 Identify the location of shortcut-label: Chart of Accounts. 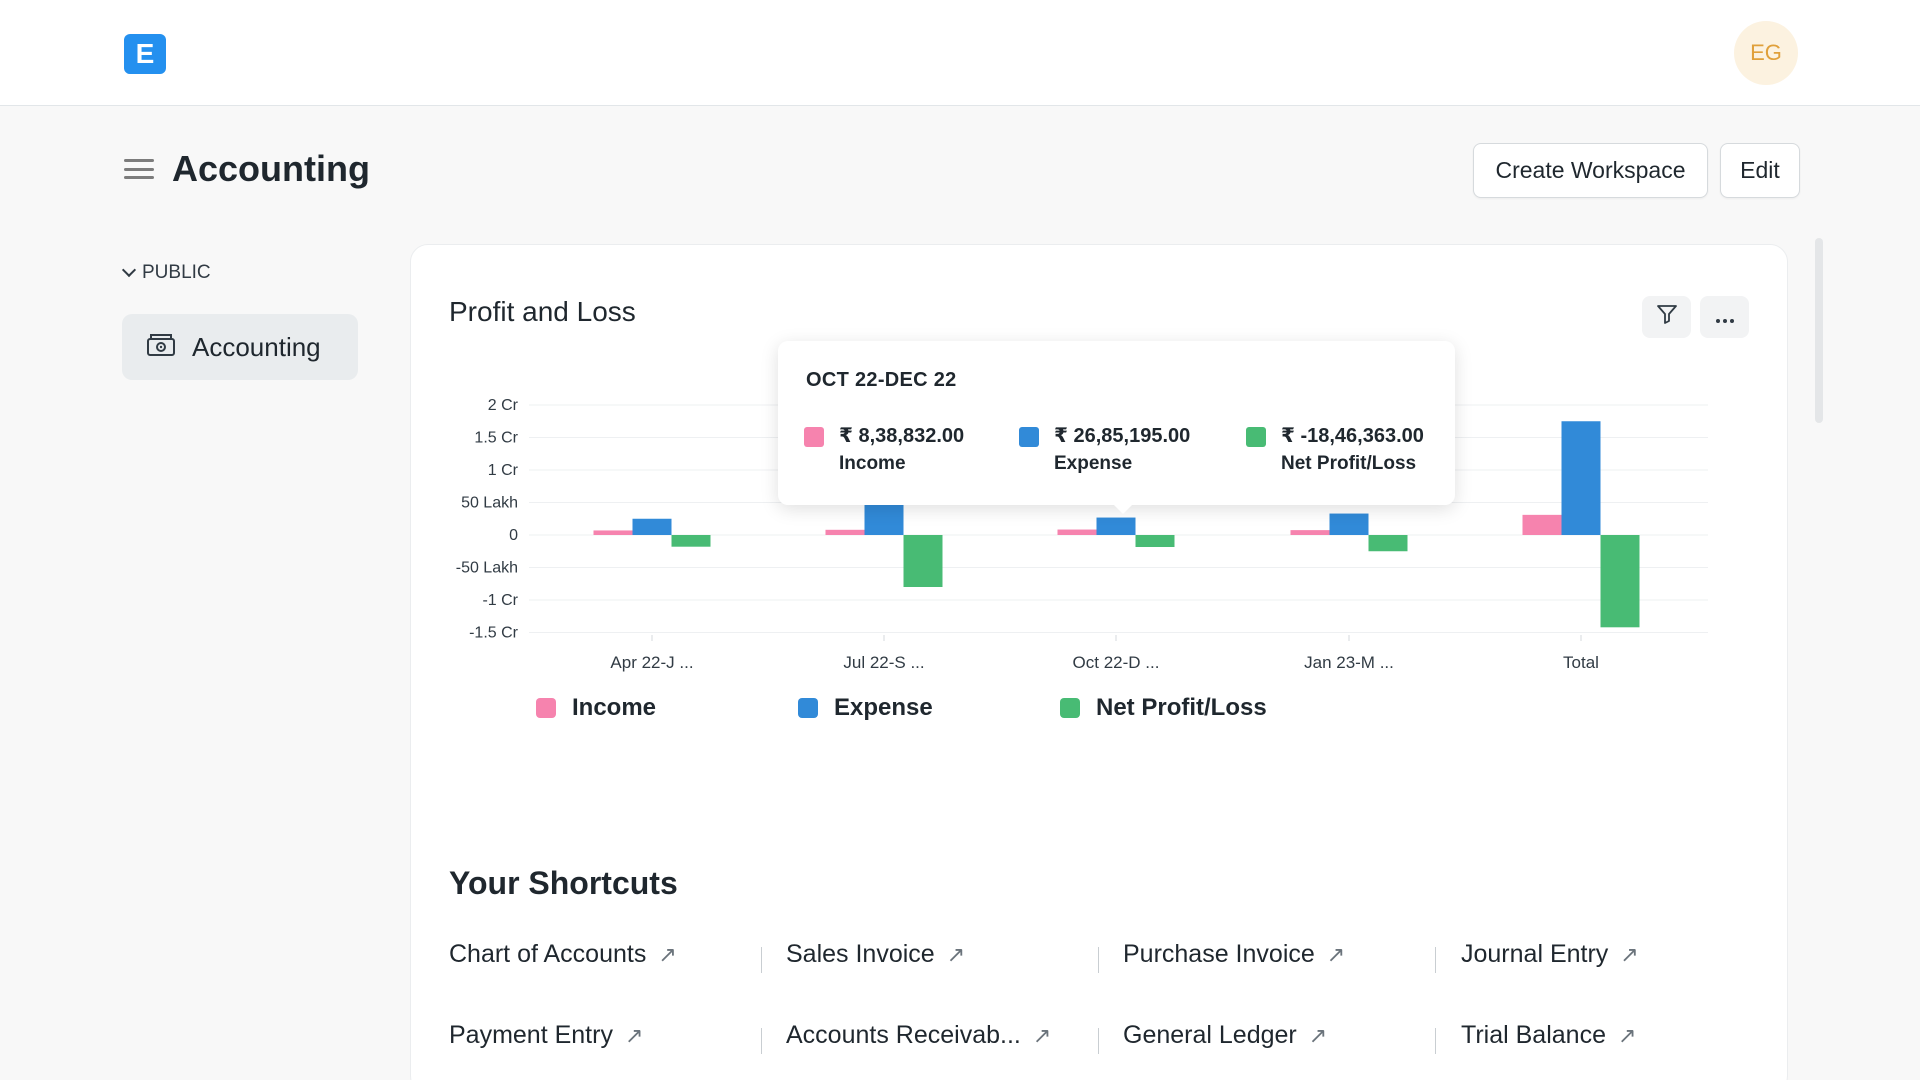
(548, 954).